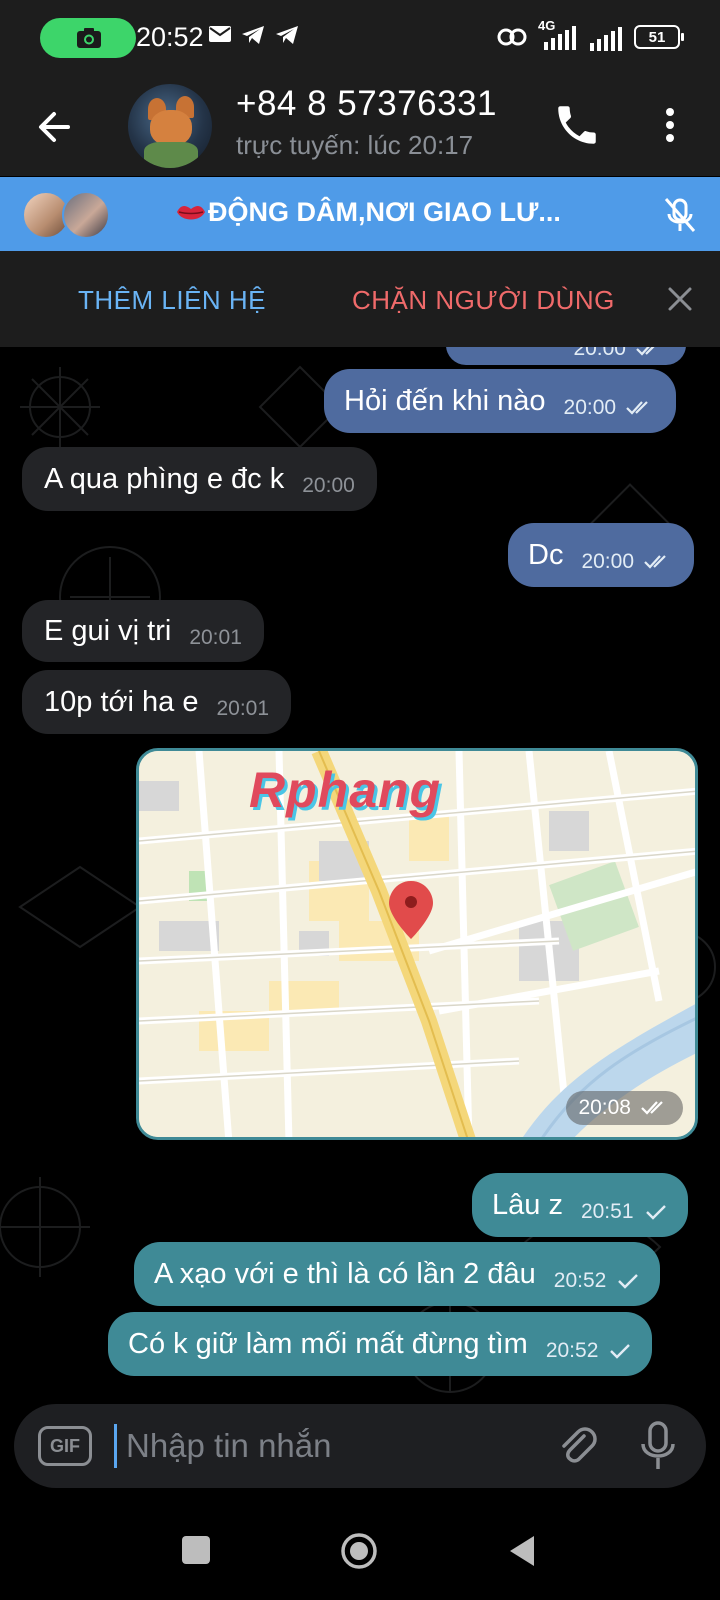 This screenshot has width=720, height=1600. What do you see at coordinates (345, 1273) in the screenshot?
I see `message-text: A xạo với e thì là có lần 2 đâu` at bounding box center [345, 1273].